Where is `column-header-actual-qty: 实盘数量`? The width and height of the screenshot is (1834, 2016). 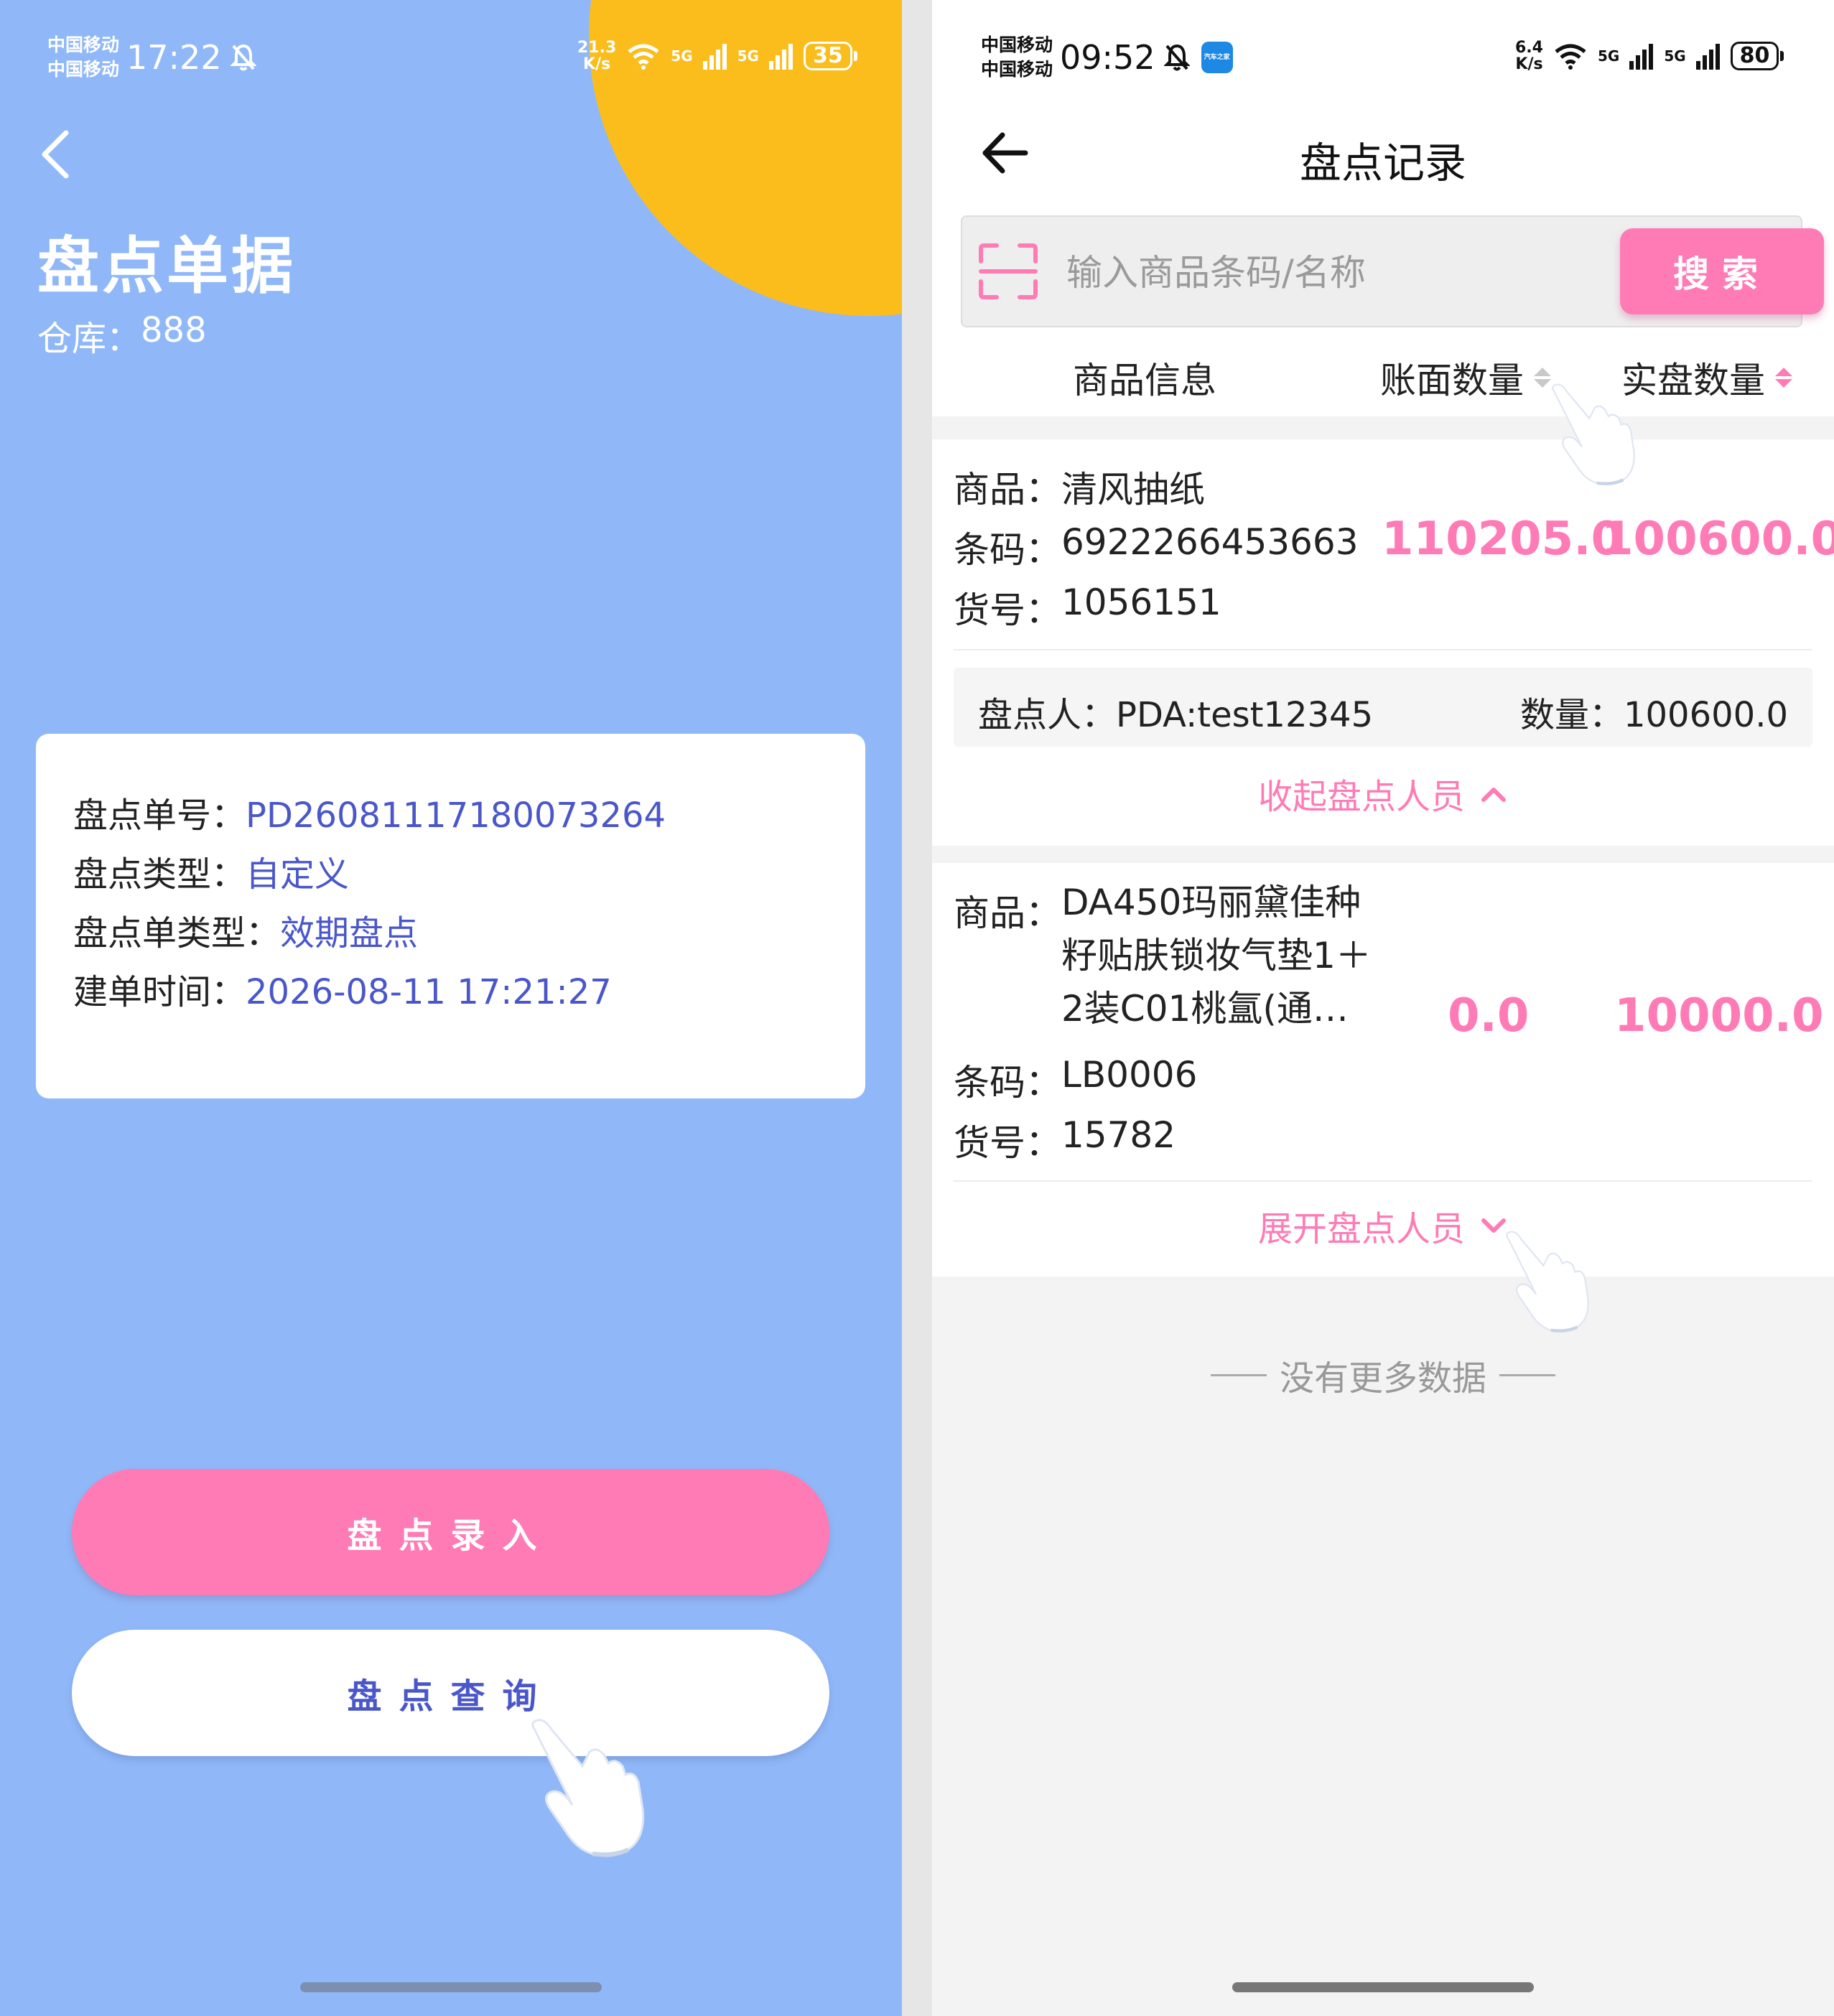 column-header-actual-qty: 实盘数量 is located at coordinates (1706, 377).